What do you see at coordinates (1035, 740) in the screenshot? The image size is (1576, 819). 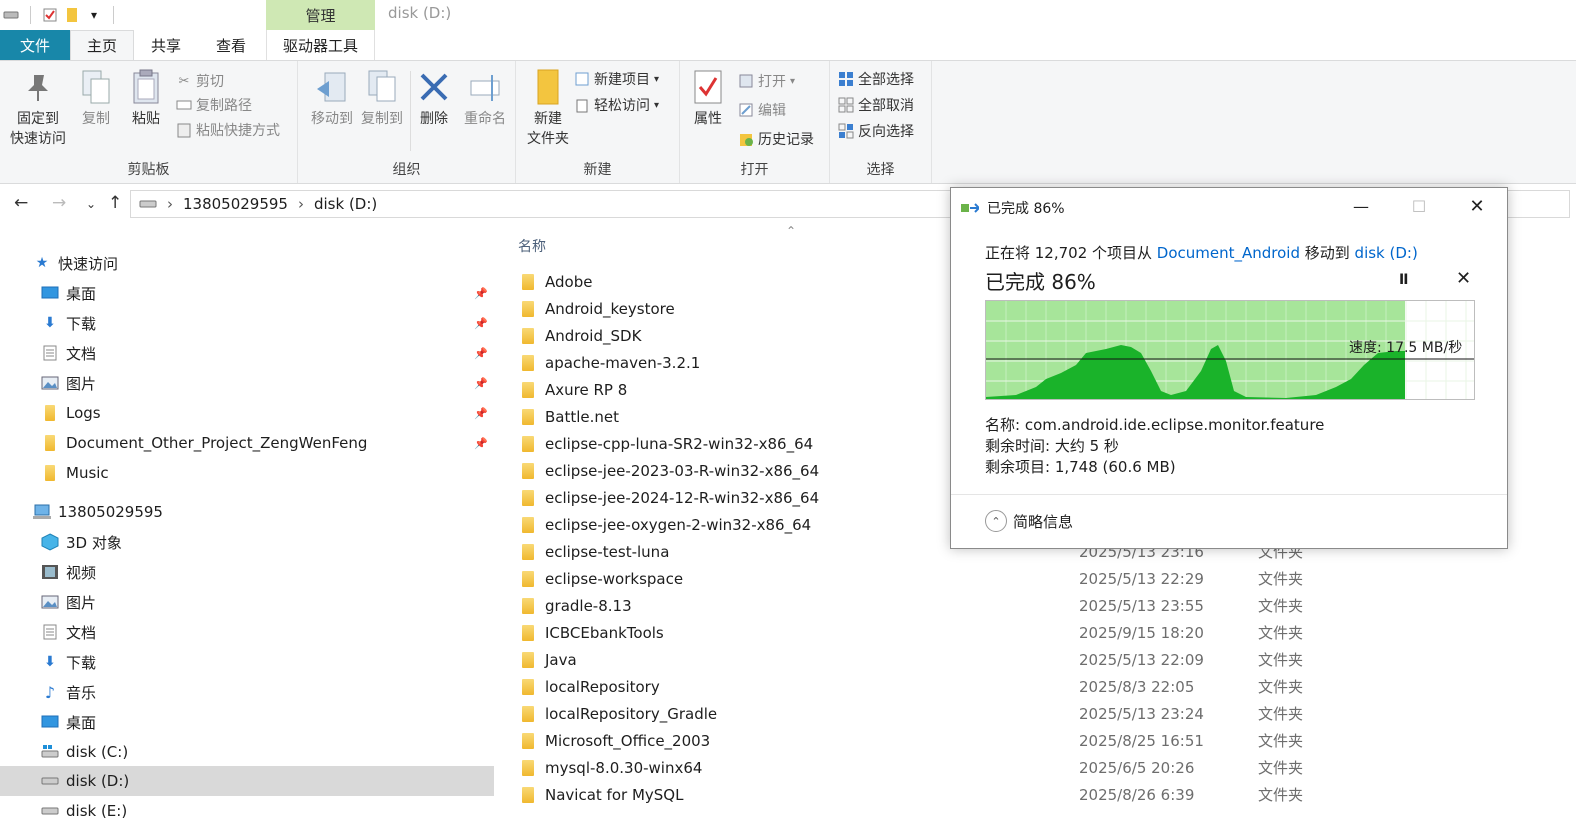 I see `table-row: Microsoft_Office_2003 2025/8/25 16:51 文件夹` at bounding box center [1035, 740].